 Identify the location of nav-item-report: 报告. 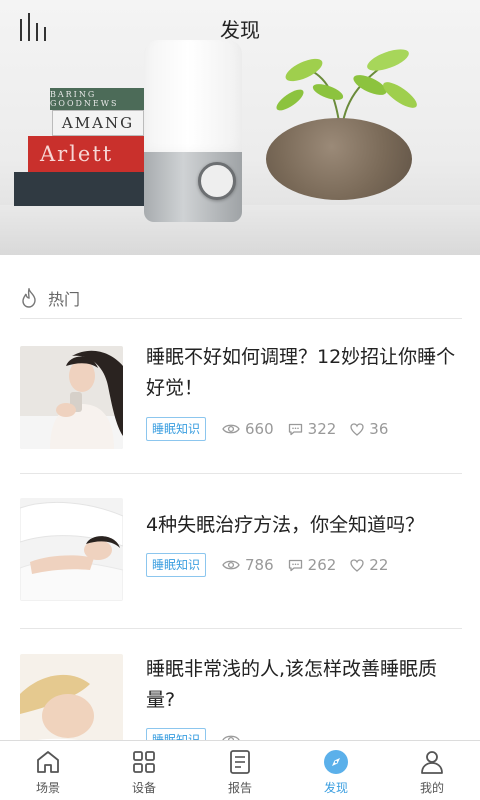
(240, 770).